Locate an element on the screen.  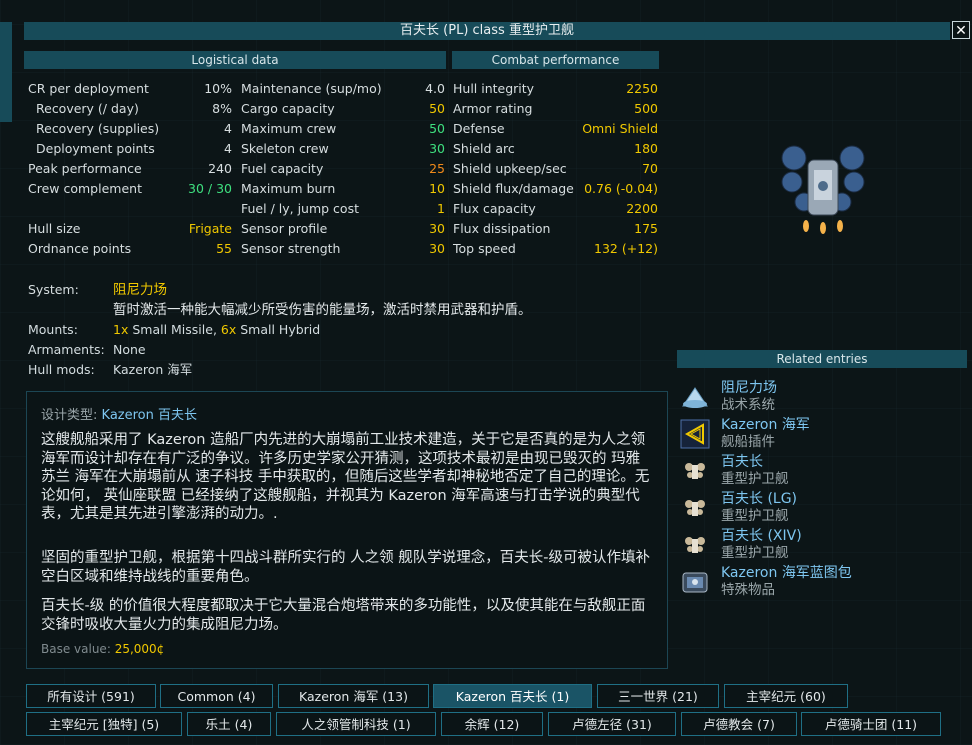
system-row: System: is located at coordinates (53, 290).